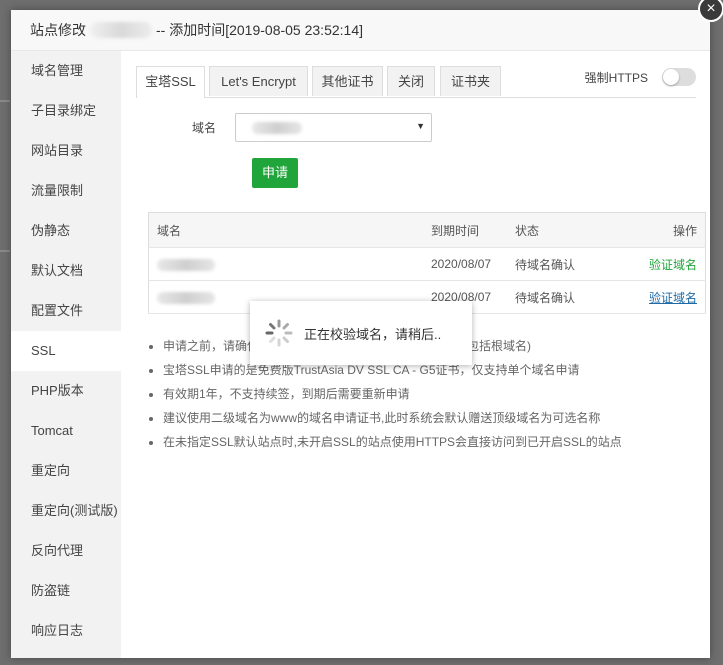  Describe the element at coordinates (259, 30) in the screenshot. I see `dialog-title-suffix: -- 添加时间[2019-08-05 23:52:14]` at that location.